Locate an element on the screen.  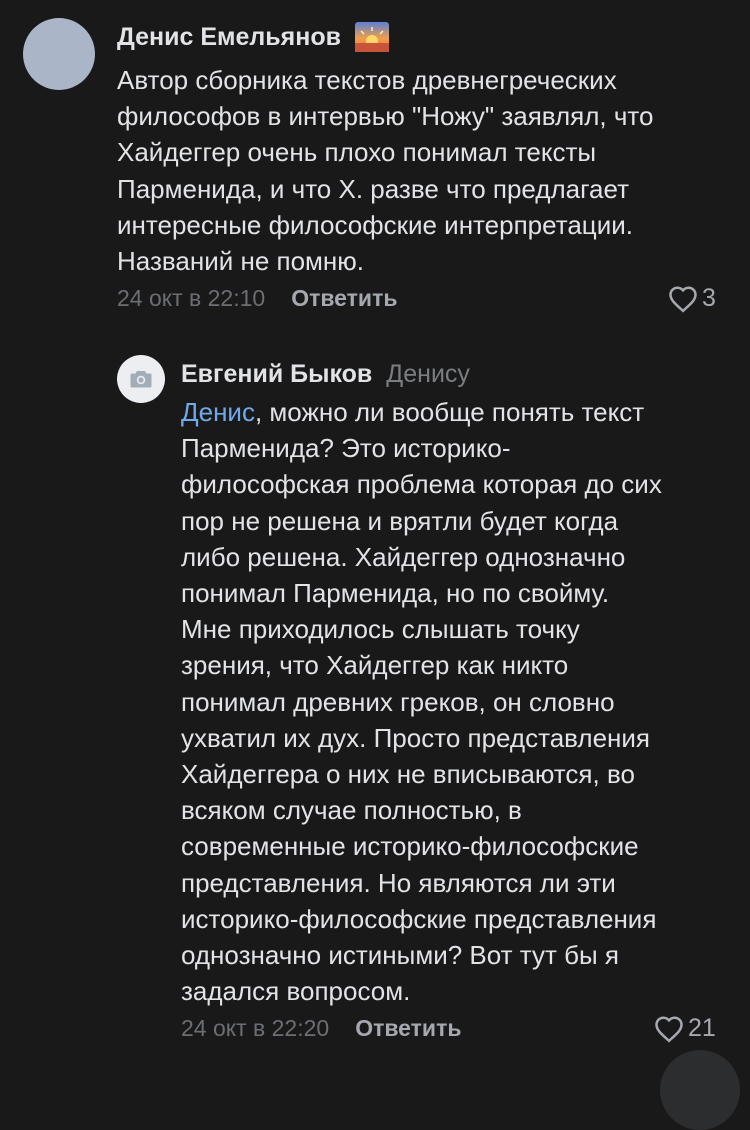
comment-text-line: Автор сборника текстов древнегреческих is located at coordinates (367, 80).